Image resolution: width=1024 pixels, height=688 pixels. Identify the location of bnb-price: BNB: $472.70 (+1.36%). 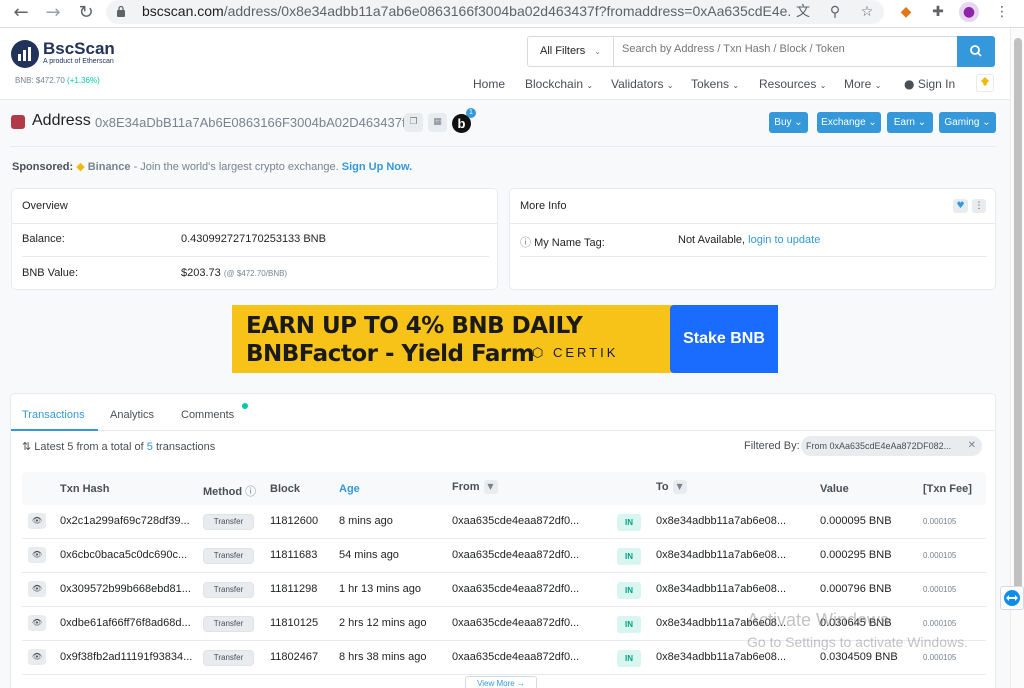
(57, 80).